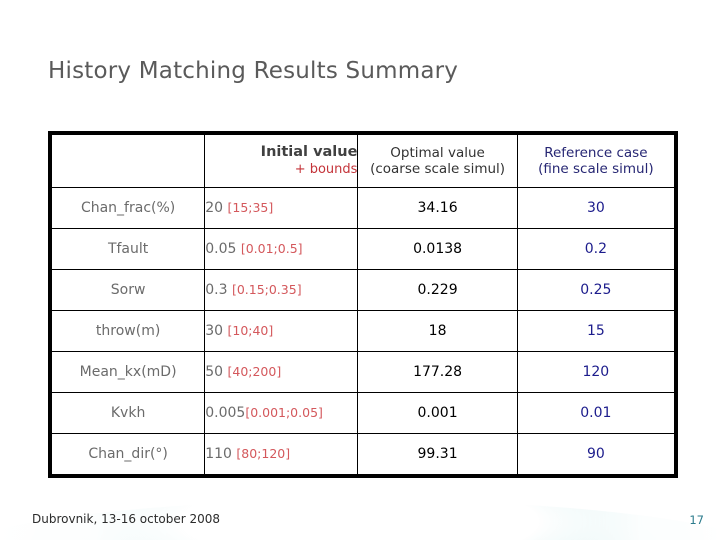 This screenshot has width=720, height=540. What do you see at coordinates (596, 153) in the screenshot?
I see `column-header-reference-line1: Reference case` at bounding box center [596, 153].